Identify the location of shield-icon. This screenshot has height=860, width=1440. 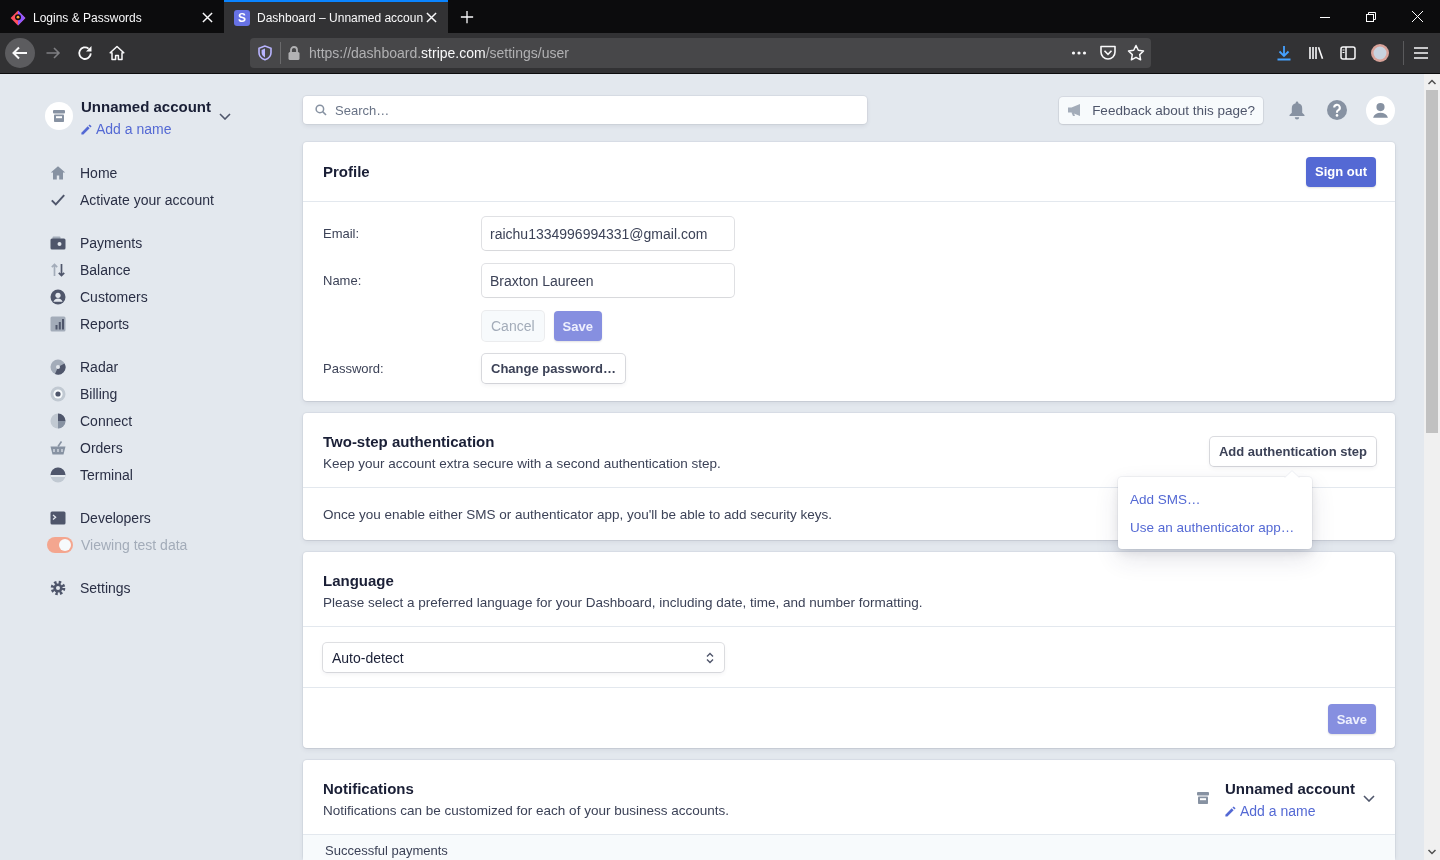
(265, 53).